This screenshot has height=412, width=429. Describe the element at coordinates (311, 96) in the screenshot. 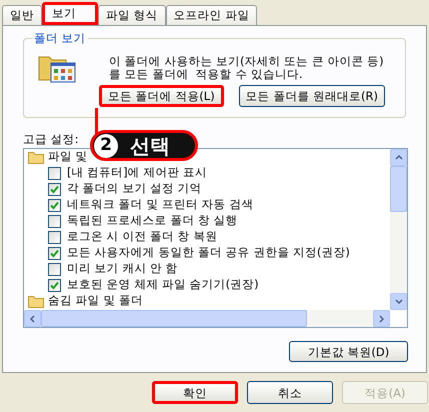

I see `button: 모든 폴더를 원래대로(R)` at that location.